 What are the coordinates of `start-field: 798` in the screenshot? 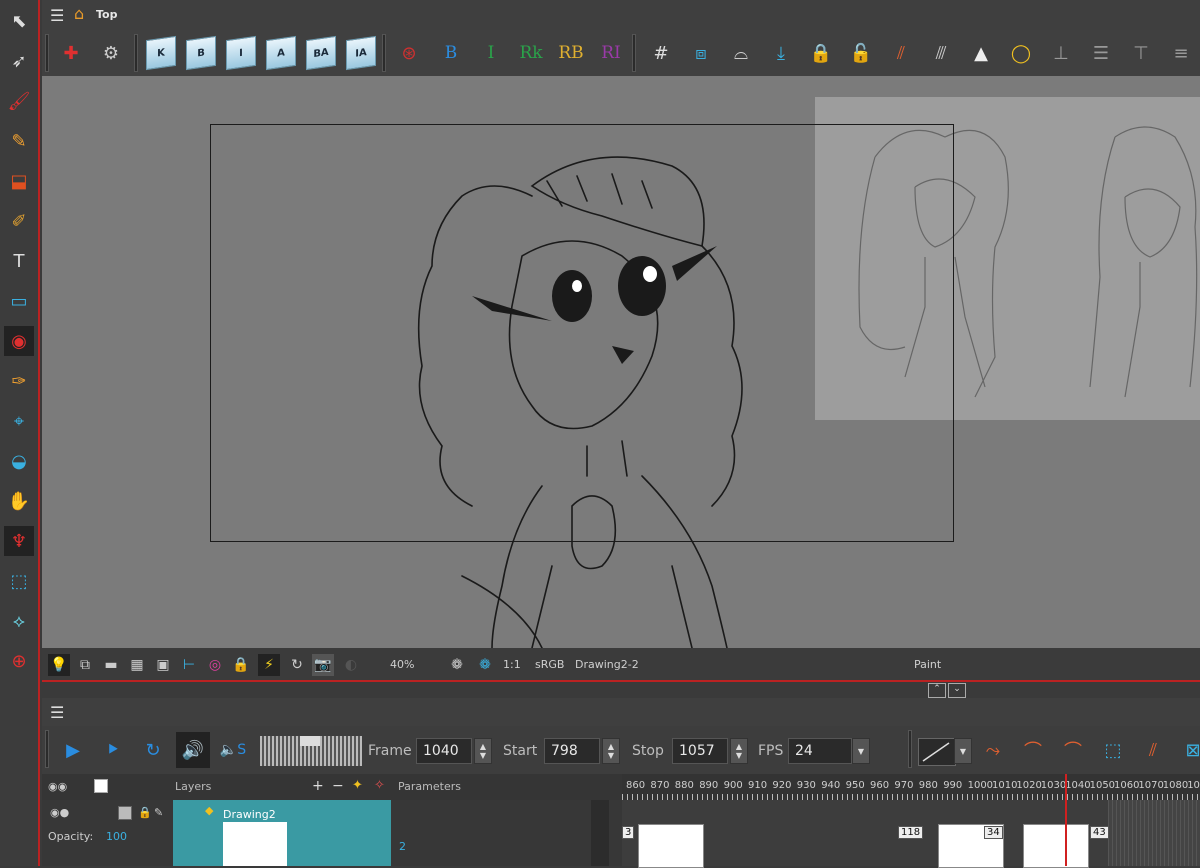 It's located at (572, 751).